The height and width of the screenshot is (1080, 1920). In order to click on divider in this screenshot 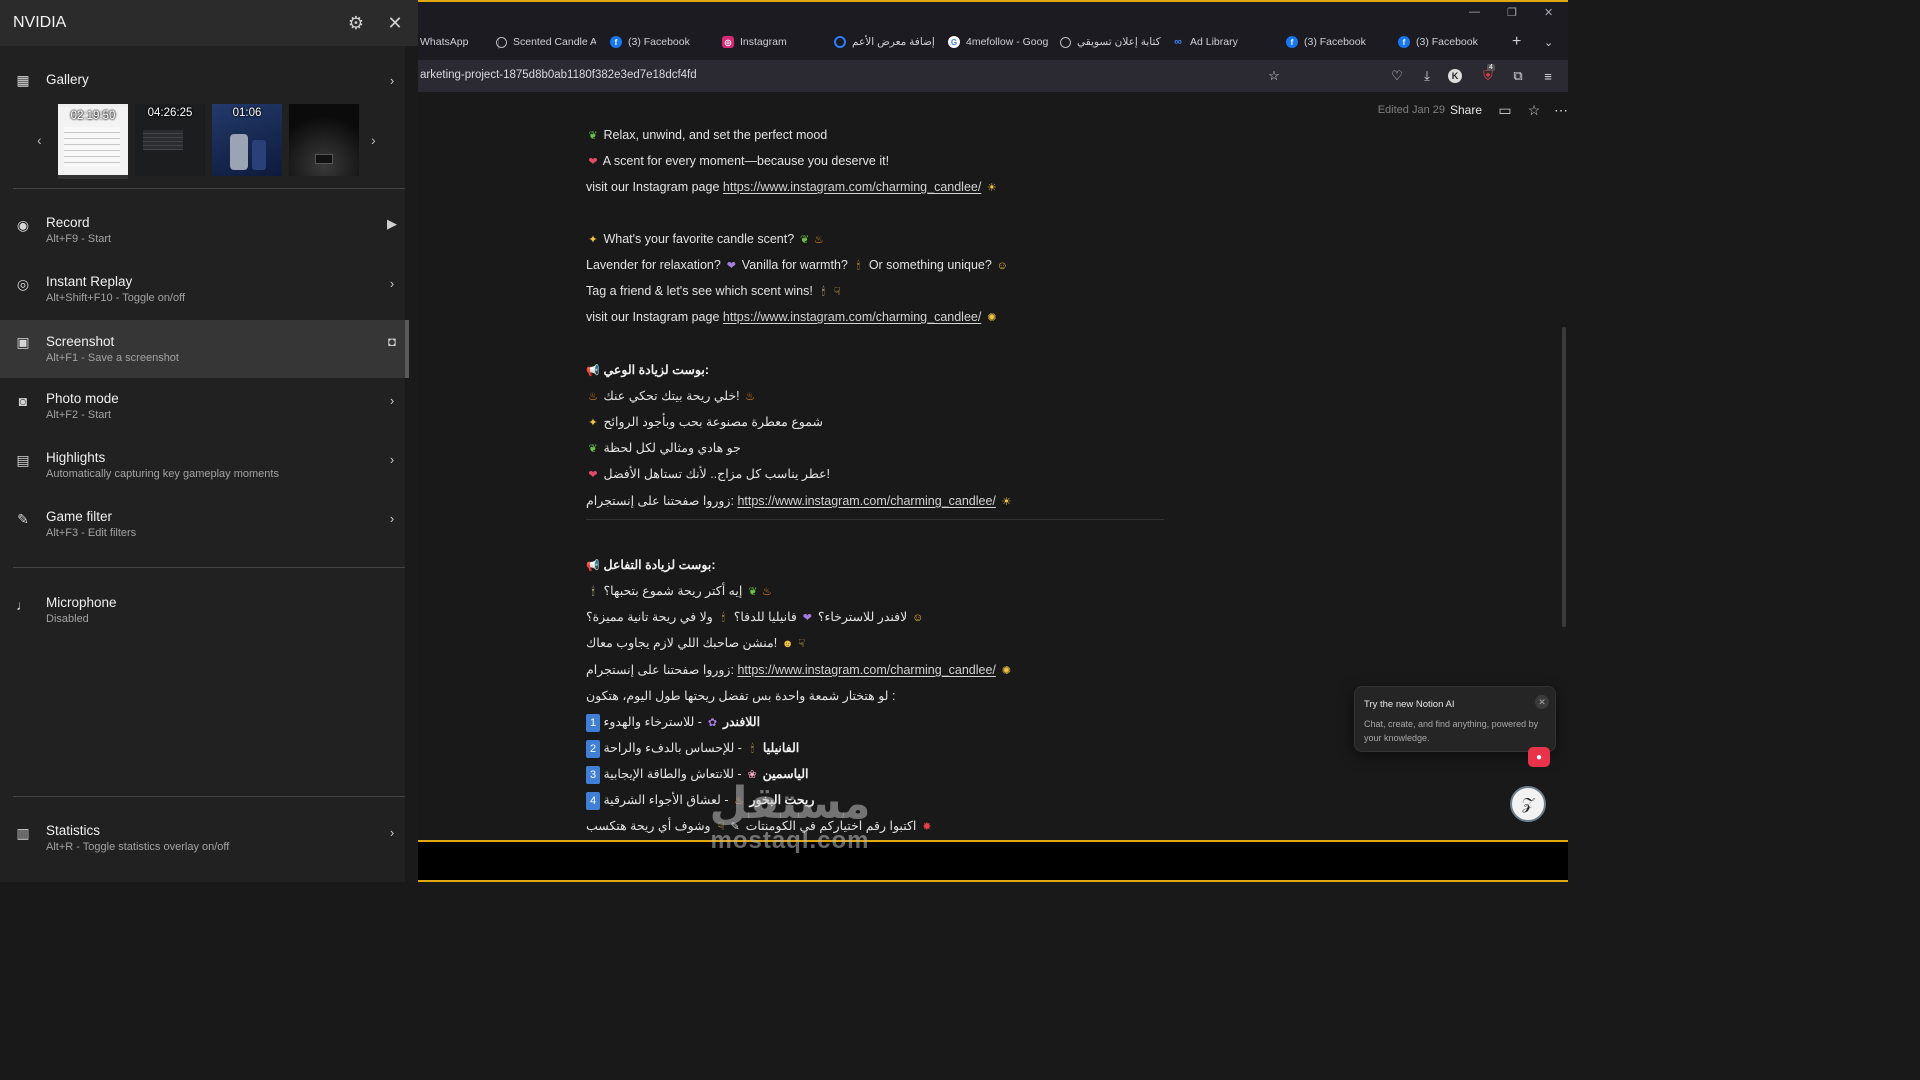, I will do `click(209, 796)`.